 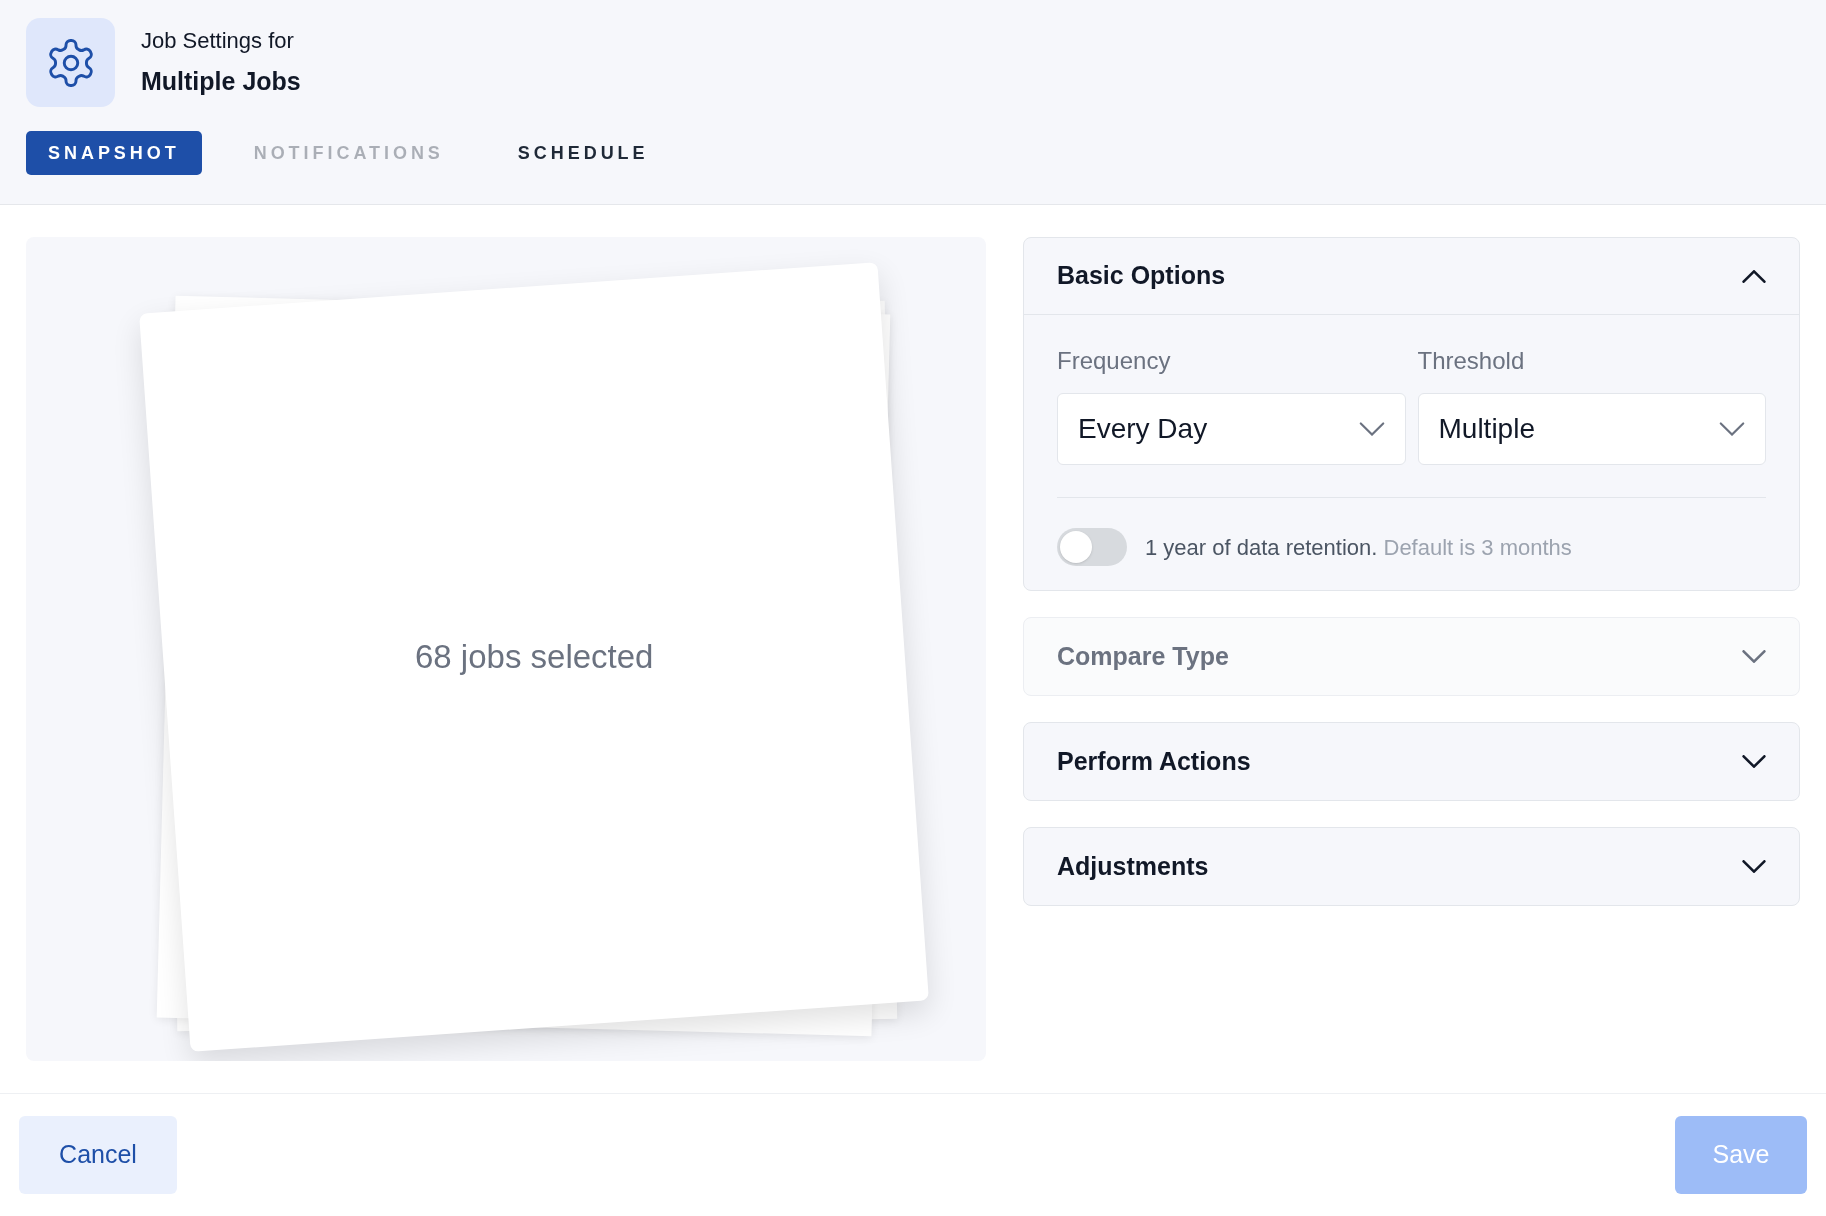 What do you see at coordinates (1471, 361) in the screenshot?
I see `field-label: Threshold` at bounding box center [1471, 361].